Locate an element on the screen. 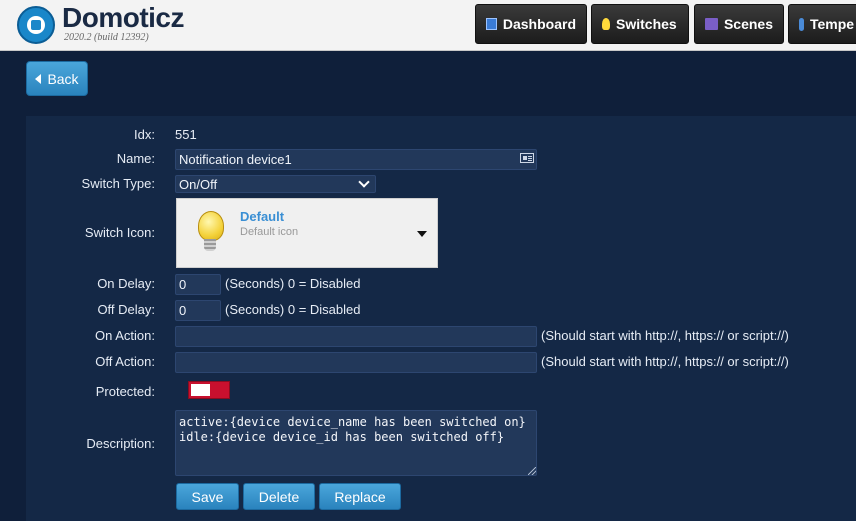 Image resolution: width=856 pixels, height=521 pixels. icon-name: Default is located at coordinates (262, 216).